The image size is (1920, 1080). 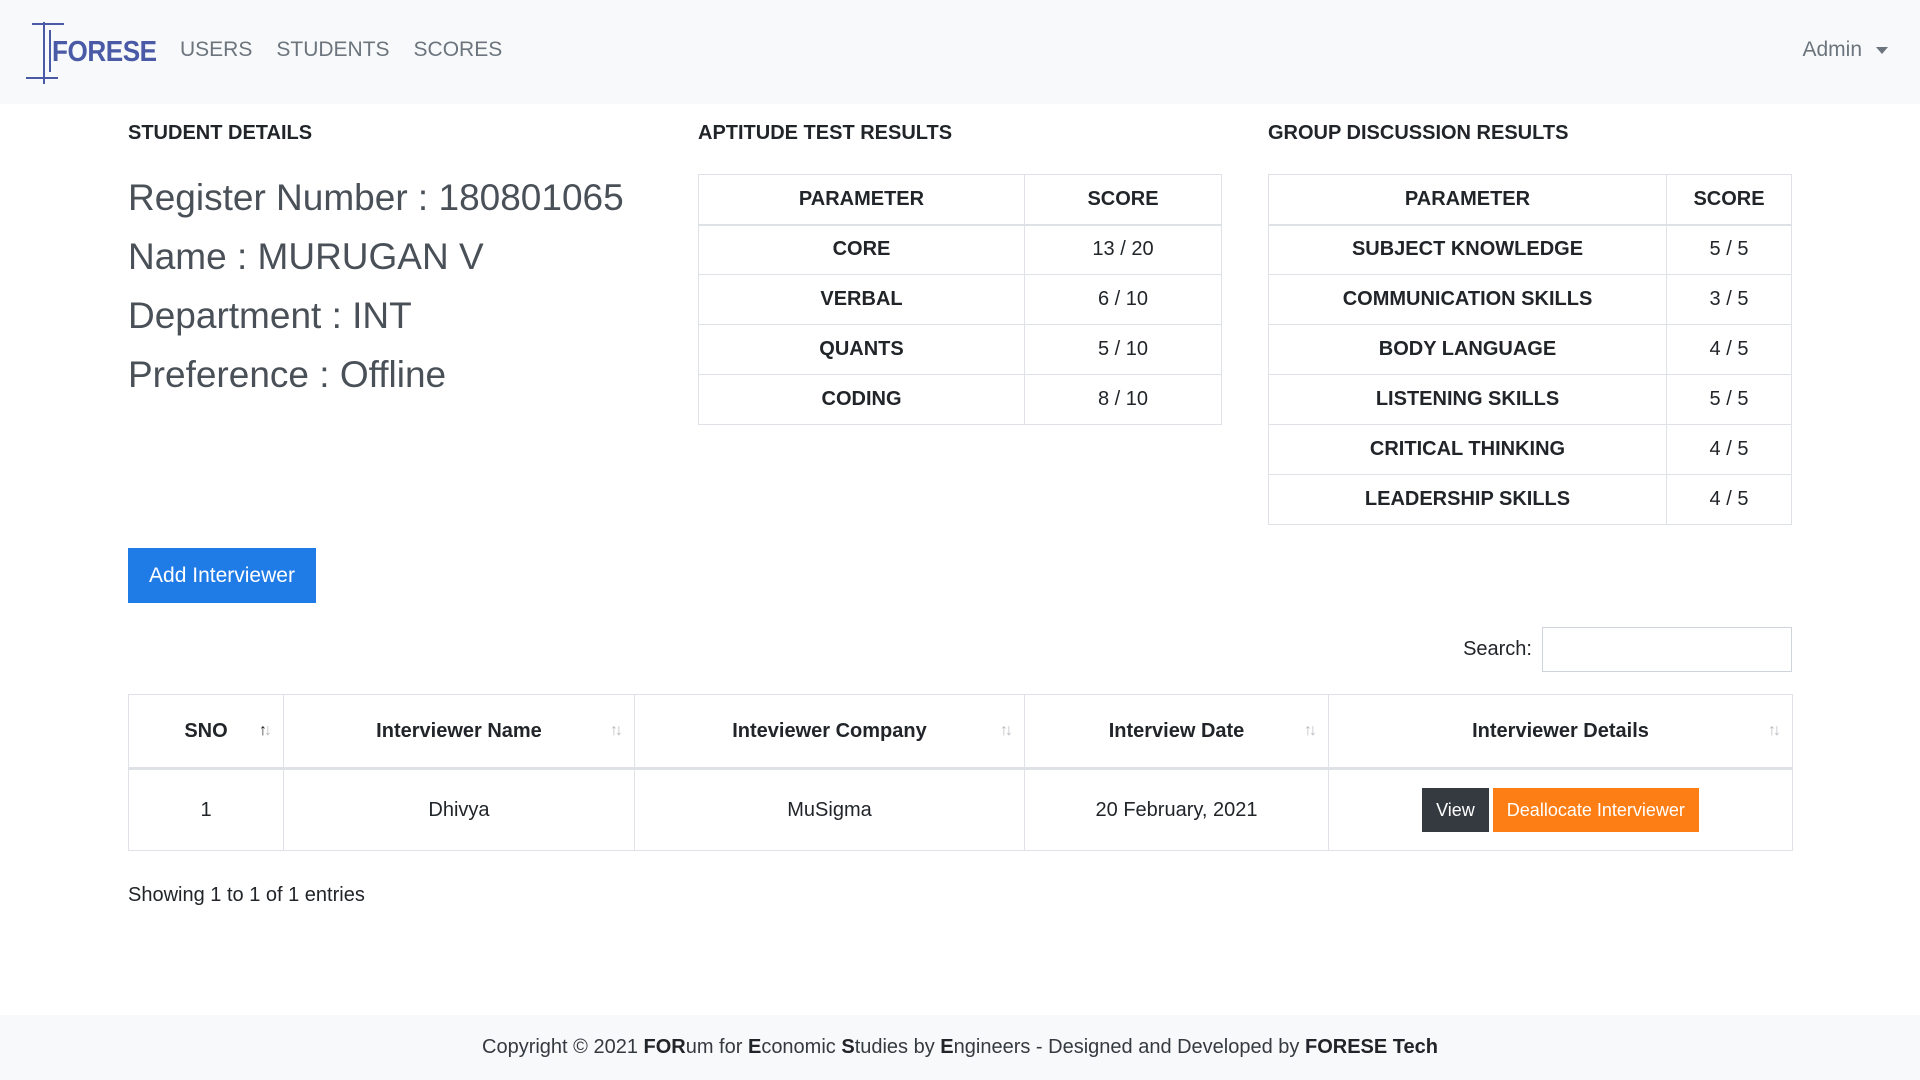 I want to click on table-row: COMMUNICATION SKILLS 3 / 5, so click(x=1530, y=299).